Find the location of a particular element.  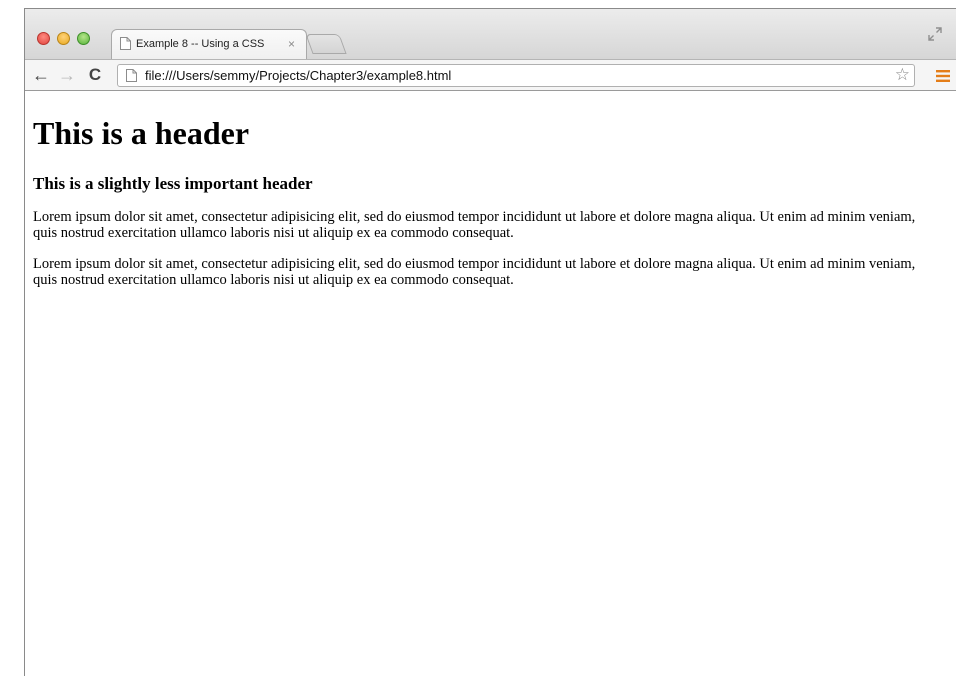

forward-arrow-icon: → is located at coordinates (67, 75).